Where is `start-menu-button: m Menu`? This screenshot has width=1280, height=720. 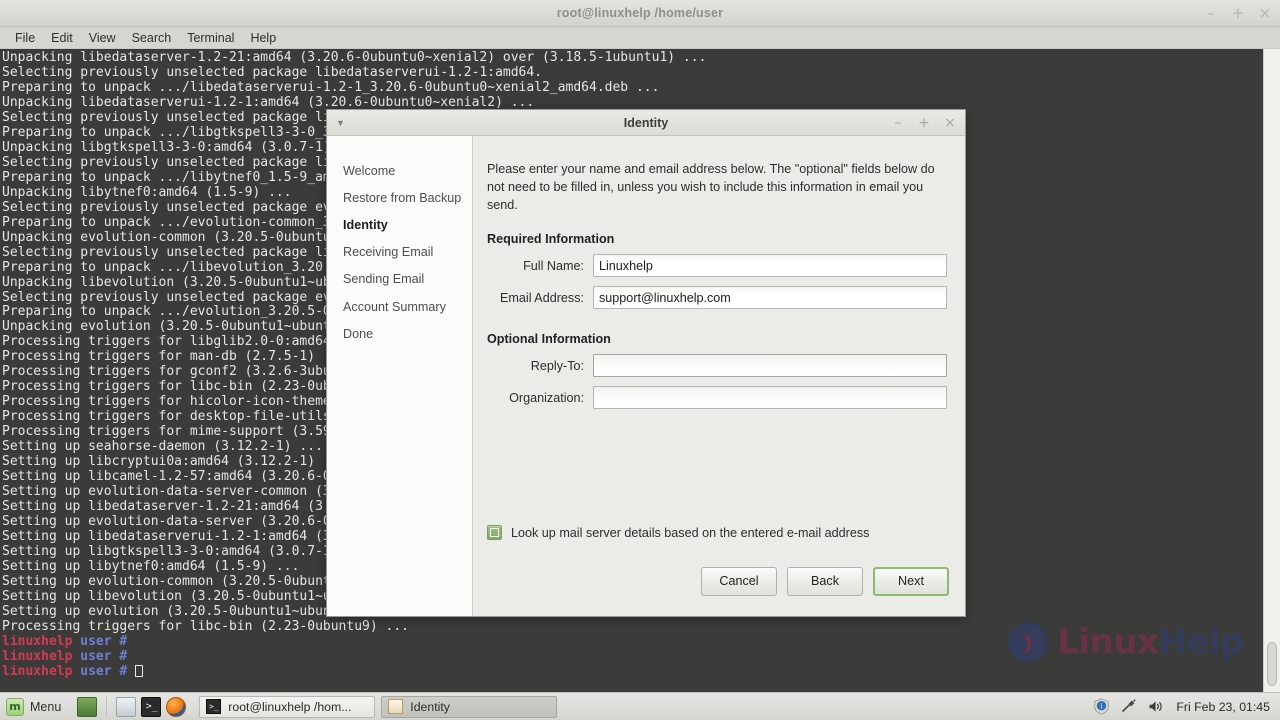 start-menu-button: m Menu is located at coordinates (35, 706).